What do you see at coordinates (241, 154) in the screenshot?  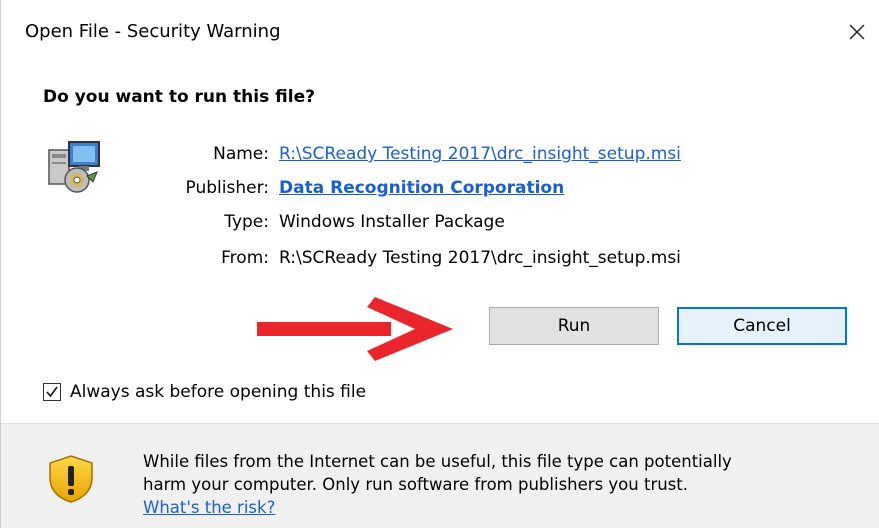 I see `name-label: Name:` at bounding box center [241, 154].